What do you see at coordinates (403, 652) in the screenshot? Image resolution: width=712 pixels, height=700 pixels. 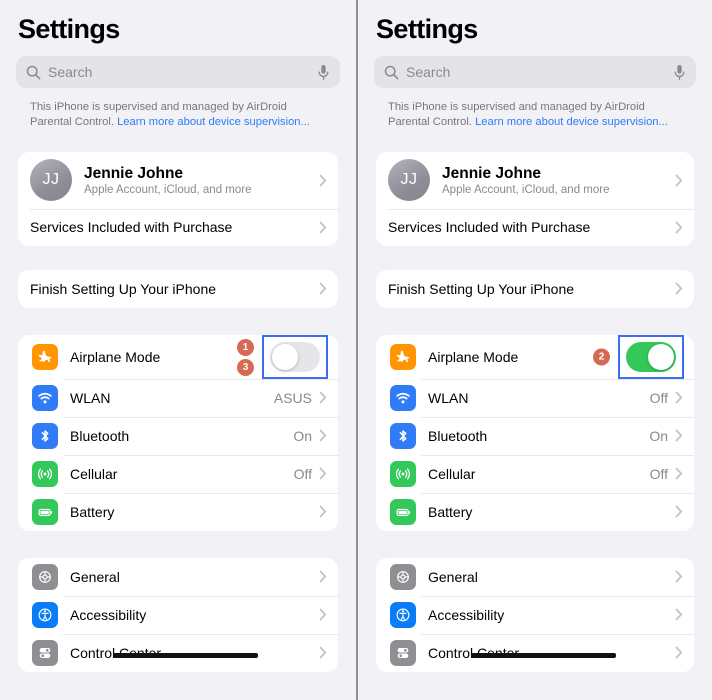 I see `control-center-icon` at bounding box center [403, 652].